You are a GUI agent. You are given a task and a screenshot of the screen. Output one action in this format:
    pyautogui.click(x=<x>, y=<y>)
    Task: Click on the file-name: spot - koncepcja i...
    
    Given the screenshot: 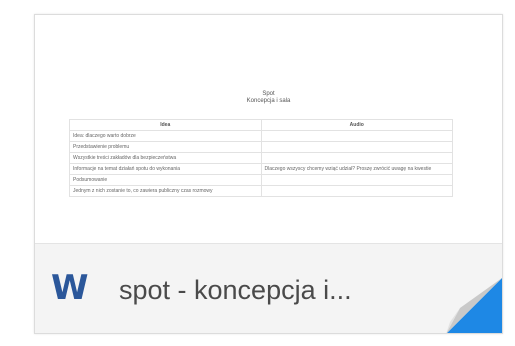 What is the action you would take?
    pyautogui.click(x=235, y=290)
    